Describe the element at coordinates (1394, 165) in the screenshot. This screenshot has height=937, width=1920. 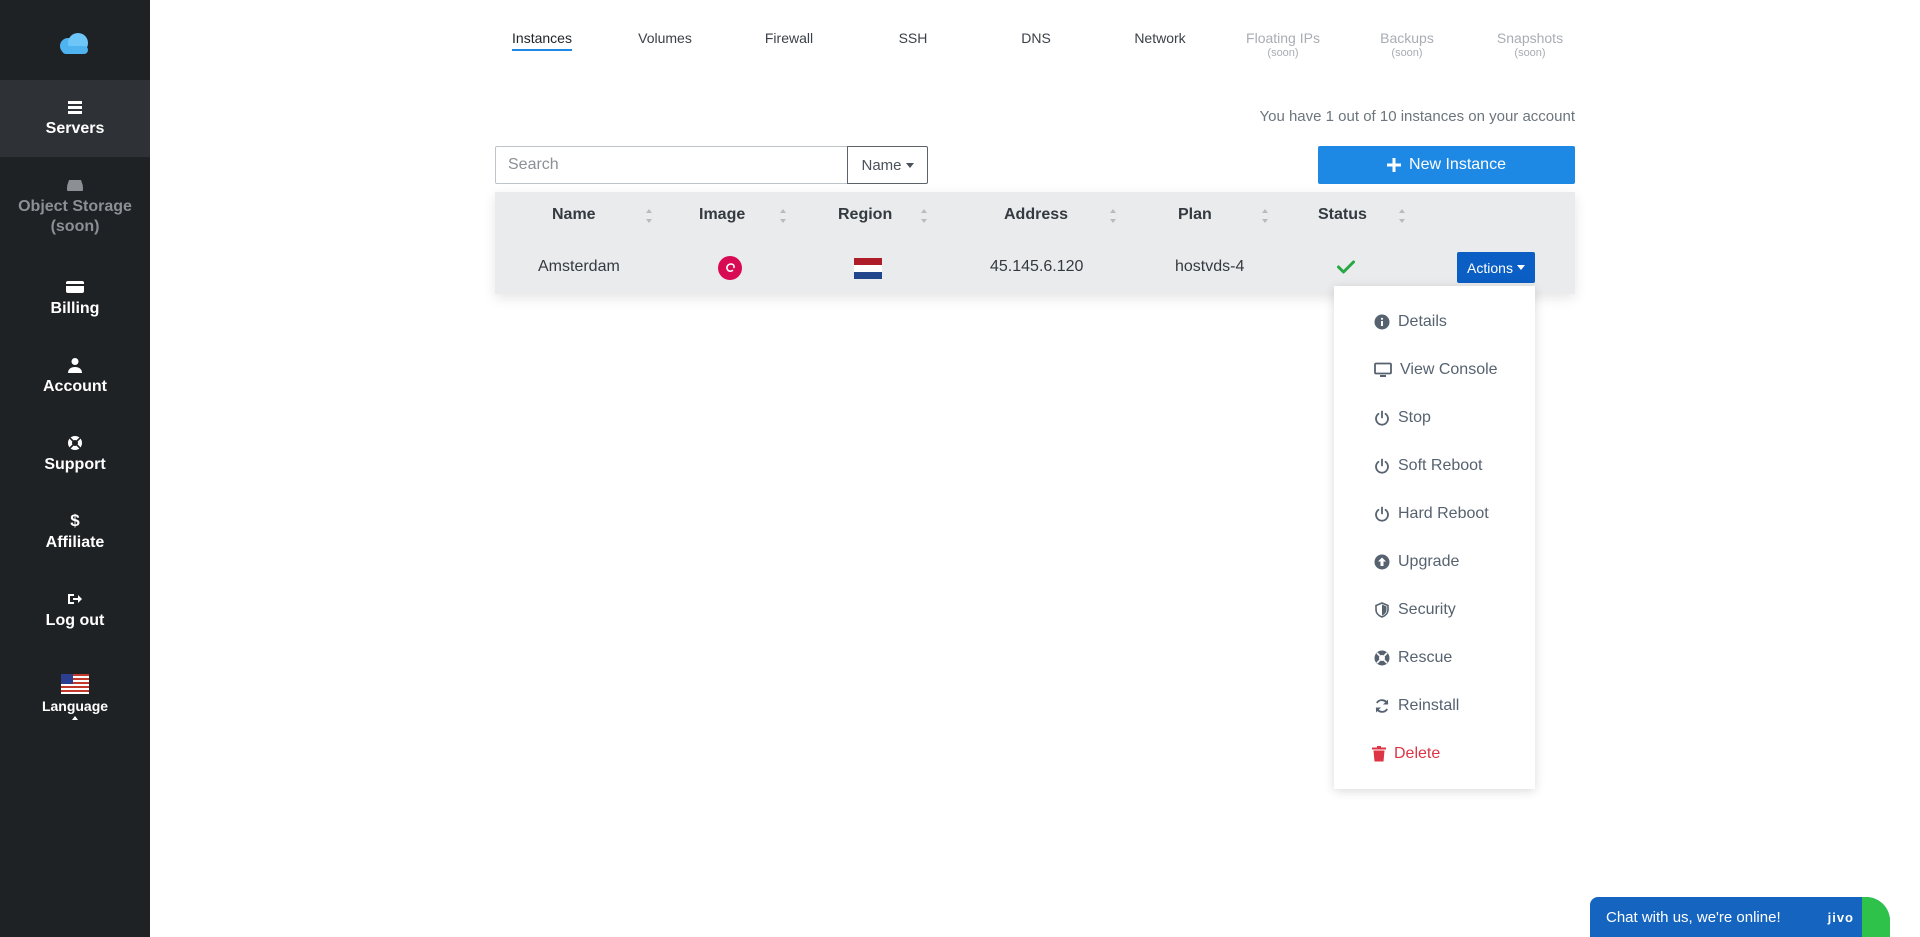
I see `plus-icon` at that location.